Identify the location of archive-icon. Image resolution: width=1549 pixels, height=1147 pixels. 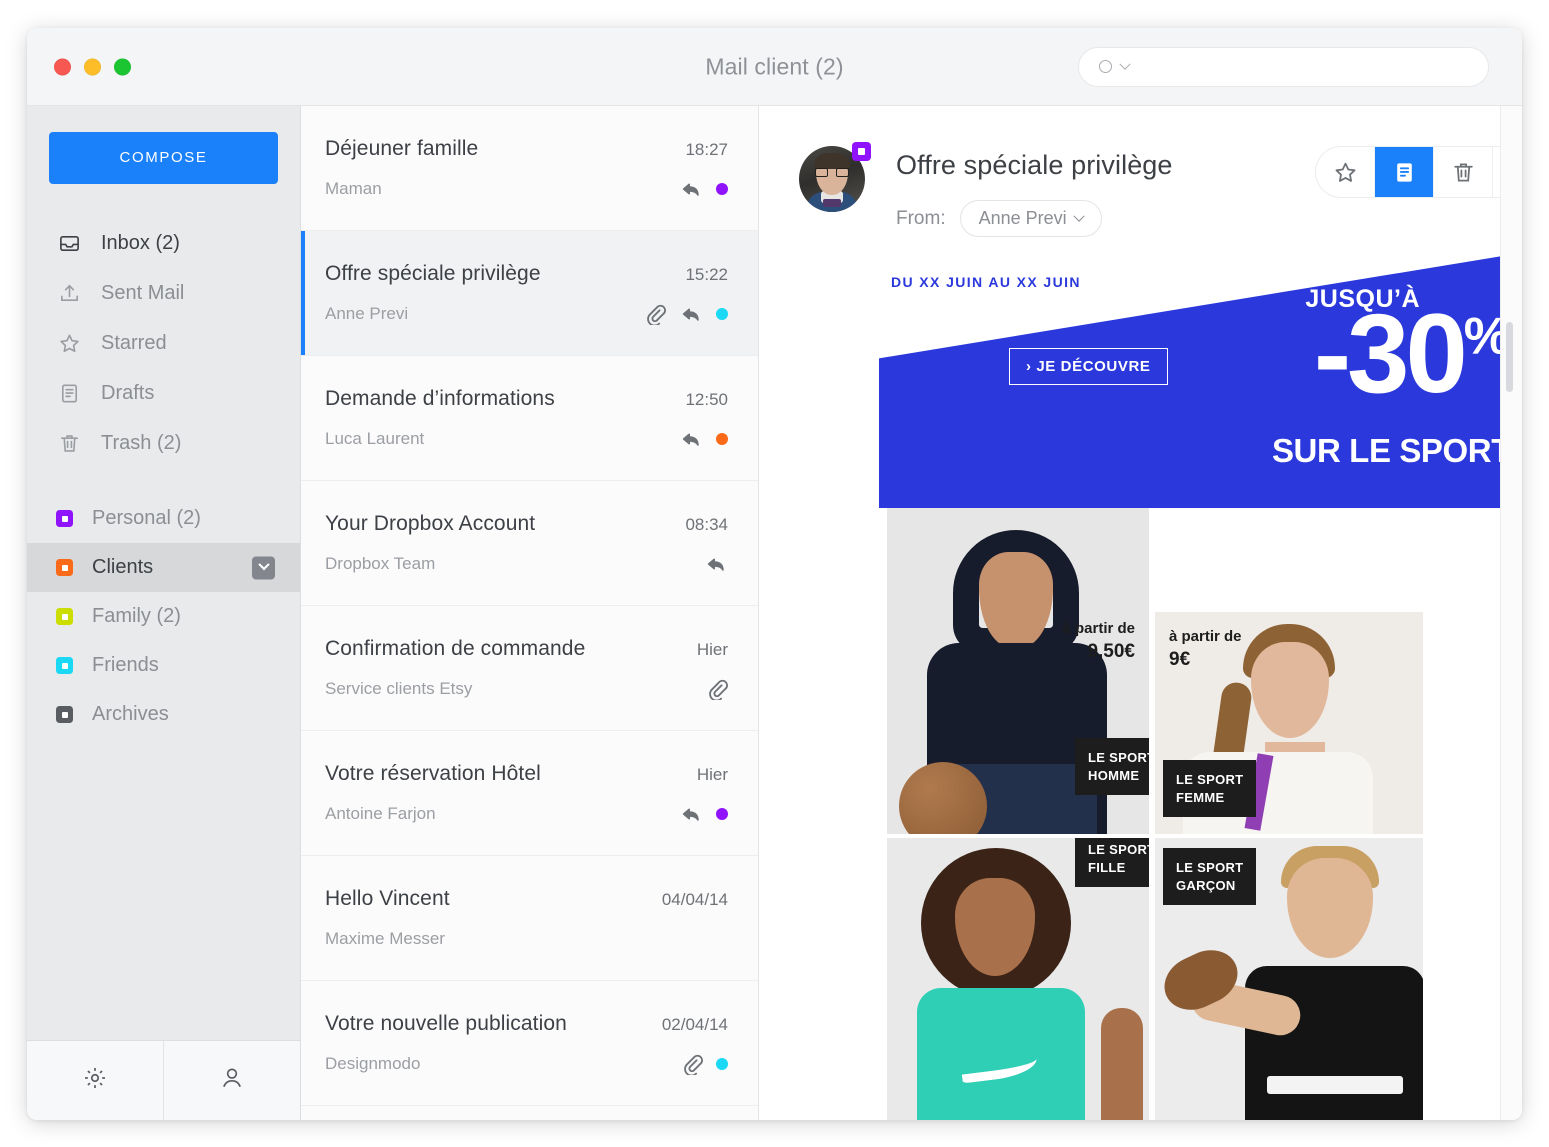
(1404, 172).